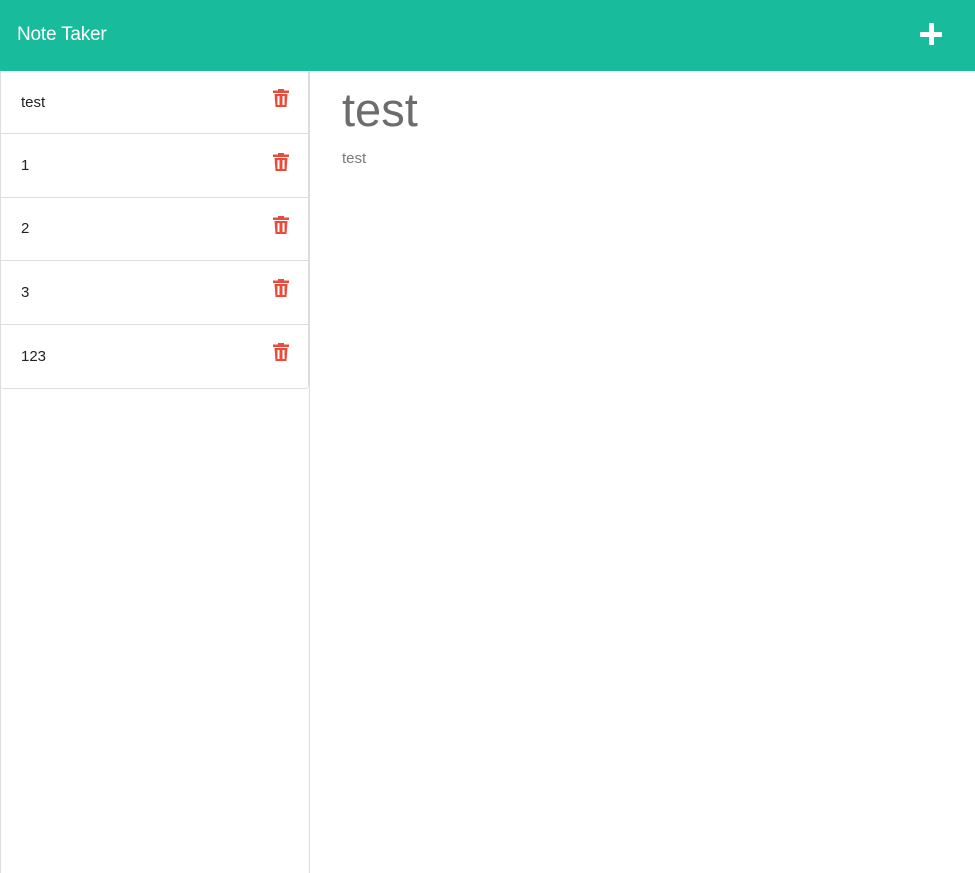  What do you see at coordinates (25, 228) in the screenshot?
I see `note-list-title: 2` at bounding box center [25, 228].